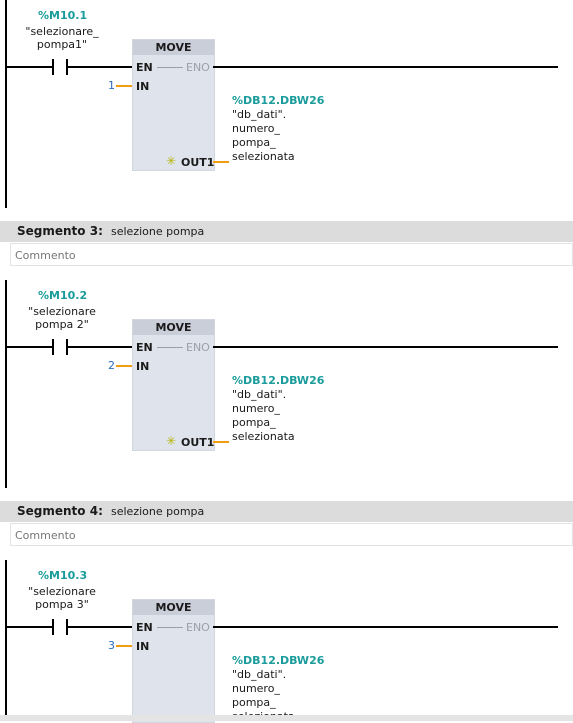 Image resolution: width=573 pixels, height=723 pixels. I want to click on in-constant: 3, so click(111, 645).